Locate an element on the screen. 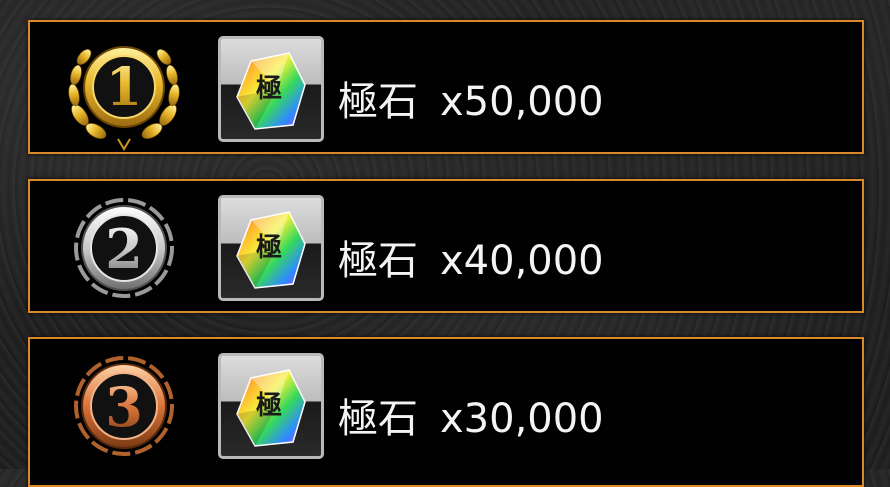 The image size is (890, 487). gold-laurel-medal-icon: 1 is located at coordinates (124, 89).